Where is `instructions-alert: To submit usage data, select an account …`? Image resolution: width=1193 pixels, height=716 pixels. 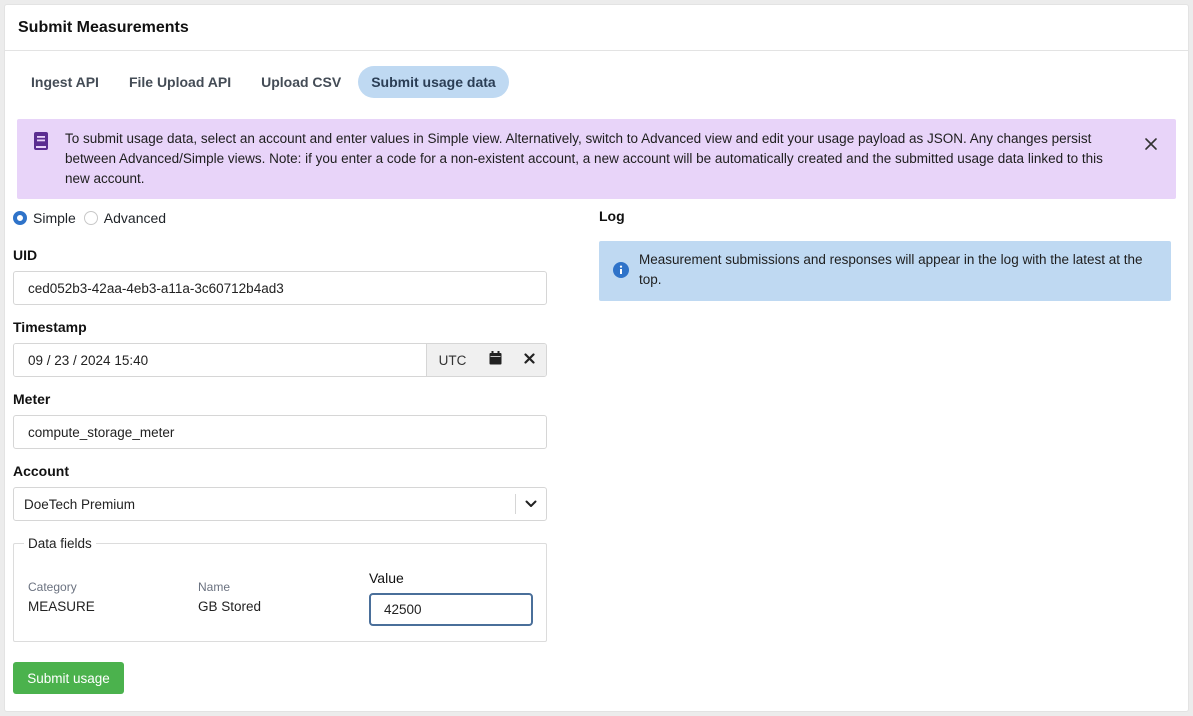 instructions-alert: To submit usage data, select an account … is located at coordinates (596, 159).